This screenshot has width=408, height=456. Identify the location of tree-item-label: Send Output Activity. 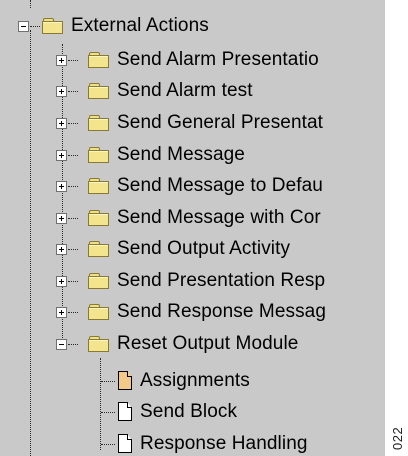
(204, 248).